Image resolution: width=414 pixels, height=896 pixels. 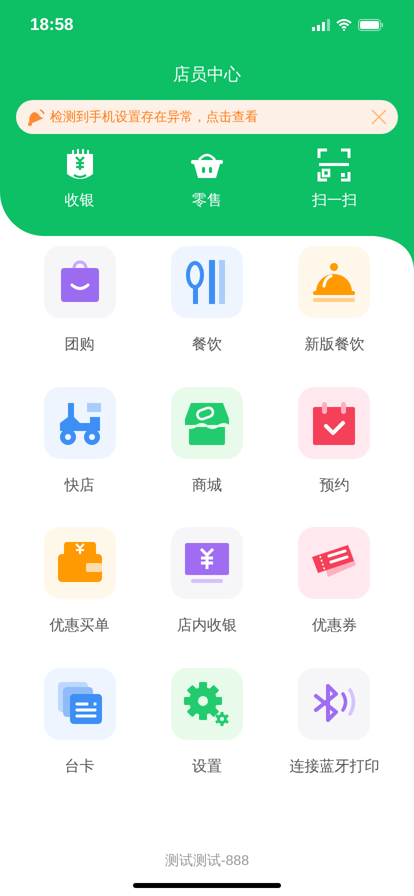 What do you see at coordinates (344, 25) in the screenshot?
I see `wifi-icon` at bounding box center [344, 25].